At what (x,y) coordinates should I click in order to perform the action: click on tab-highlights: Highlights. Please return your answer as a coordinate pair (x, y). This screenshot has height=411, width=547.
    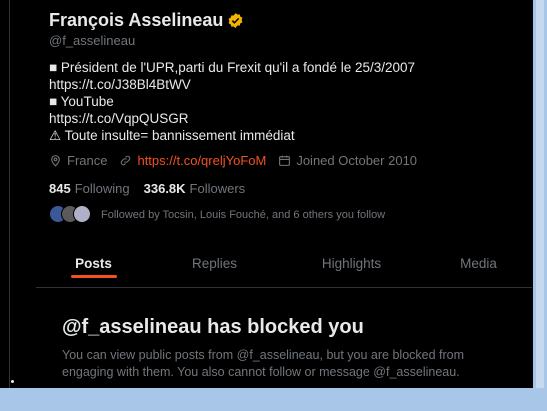
    Looking at the image, I should click on (351, 263).